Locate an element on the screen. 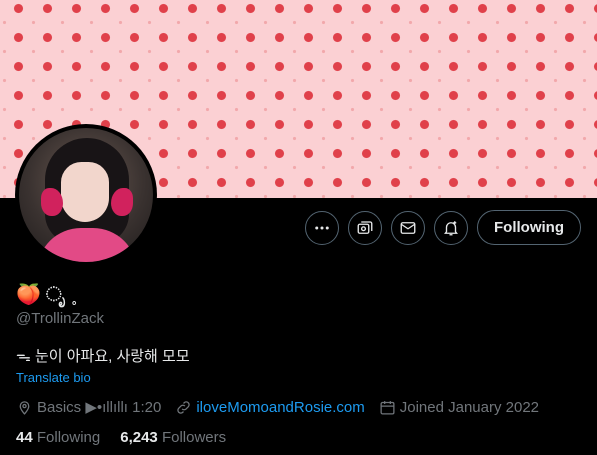  location-text: Basics ▶•ıllıllı 1:20 is located at coordinates (99, 407).